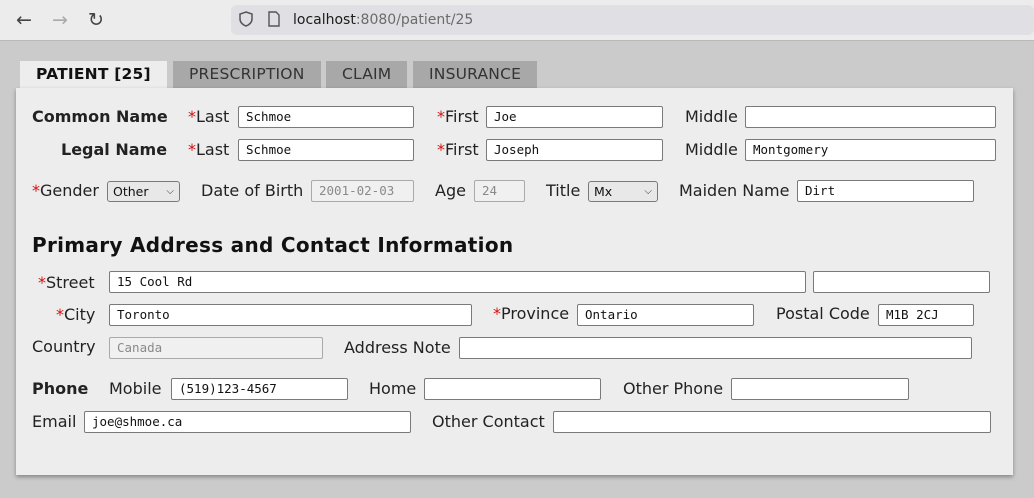 Image resolution: width=1034 pixels, height=498 pixels. Describe the element at coordinates (362, 191) in the screenshot. I see `dob-input: 2001-02-03` at that location.